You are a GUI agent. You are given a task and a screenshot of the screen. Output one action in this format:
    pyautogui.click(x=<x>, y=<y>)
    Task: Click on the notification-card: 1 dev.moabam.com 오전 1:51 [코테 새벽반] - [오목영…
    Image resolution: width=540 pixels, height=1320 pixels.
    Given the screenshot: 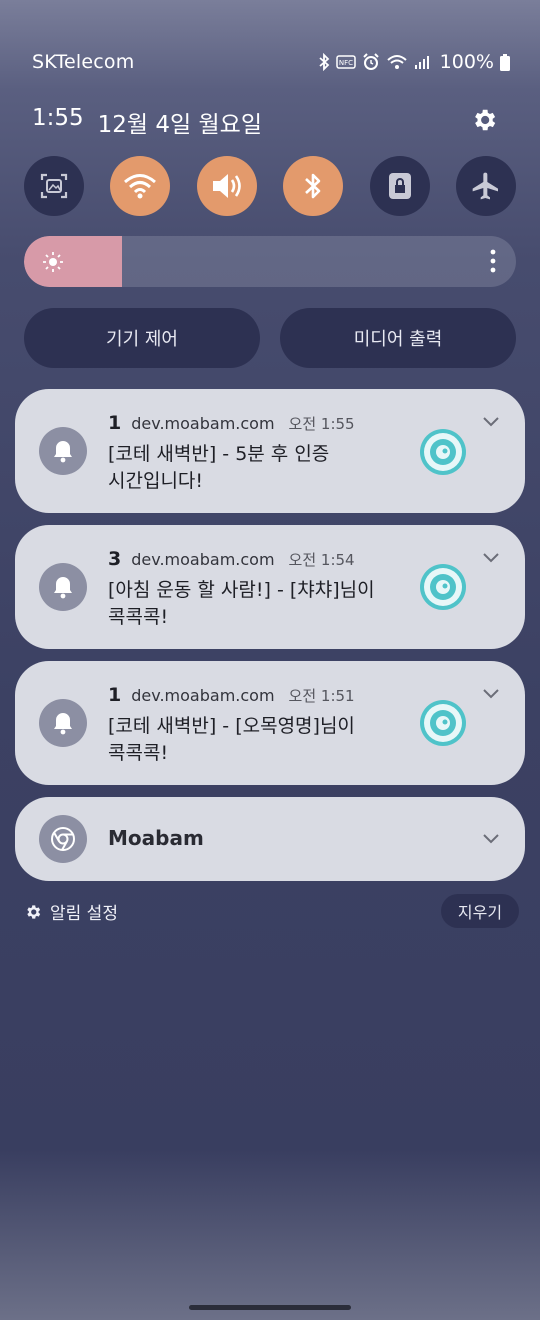 What is the action you would take?
    pyautogui.click(x=270, y=723)
    